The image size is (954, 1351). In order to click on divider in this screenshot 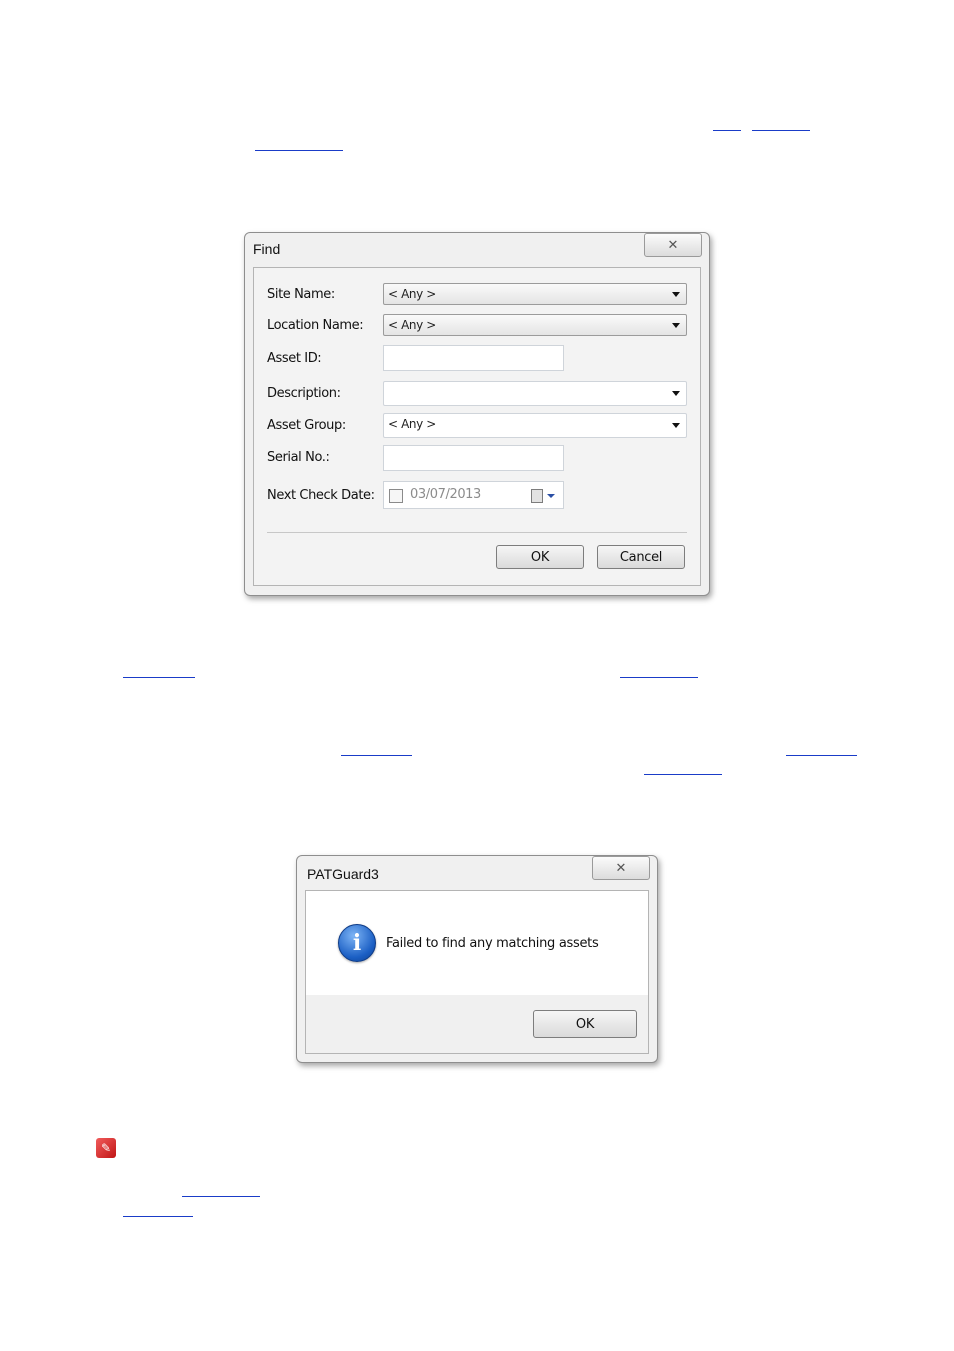, I will do `click(477, 532)`.